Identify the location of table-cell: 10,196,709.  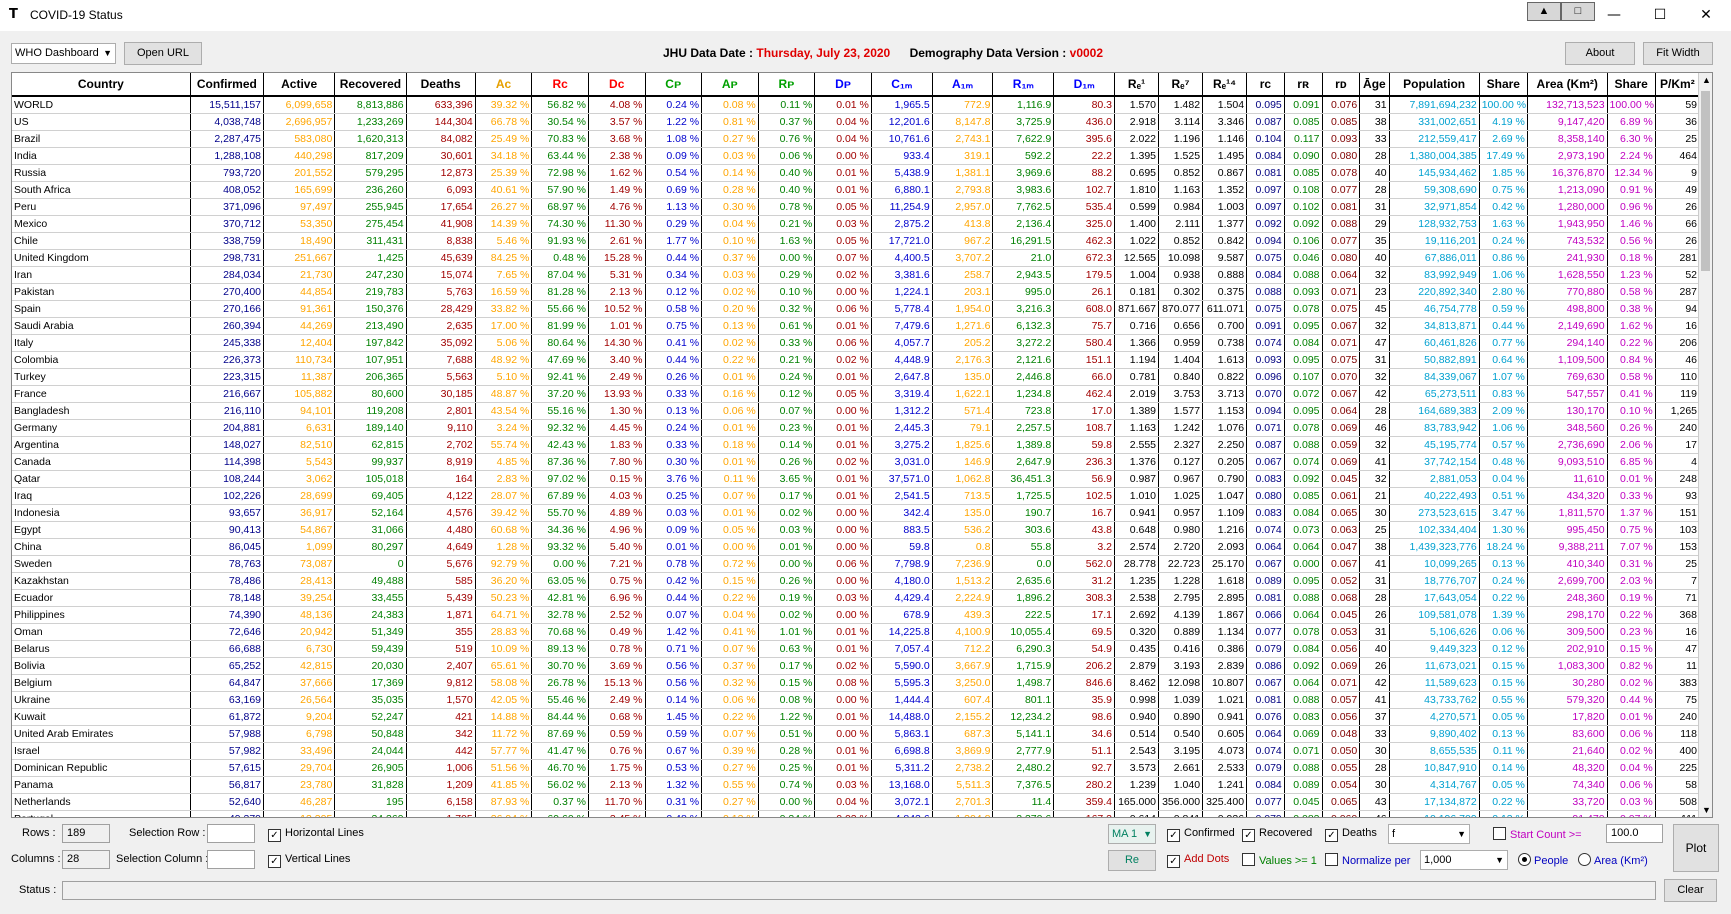
(1434, 813).